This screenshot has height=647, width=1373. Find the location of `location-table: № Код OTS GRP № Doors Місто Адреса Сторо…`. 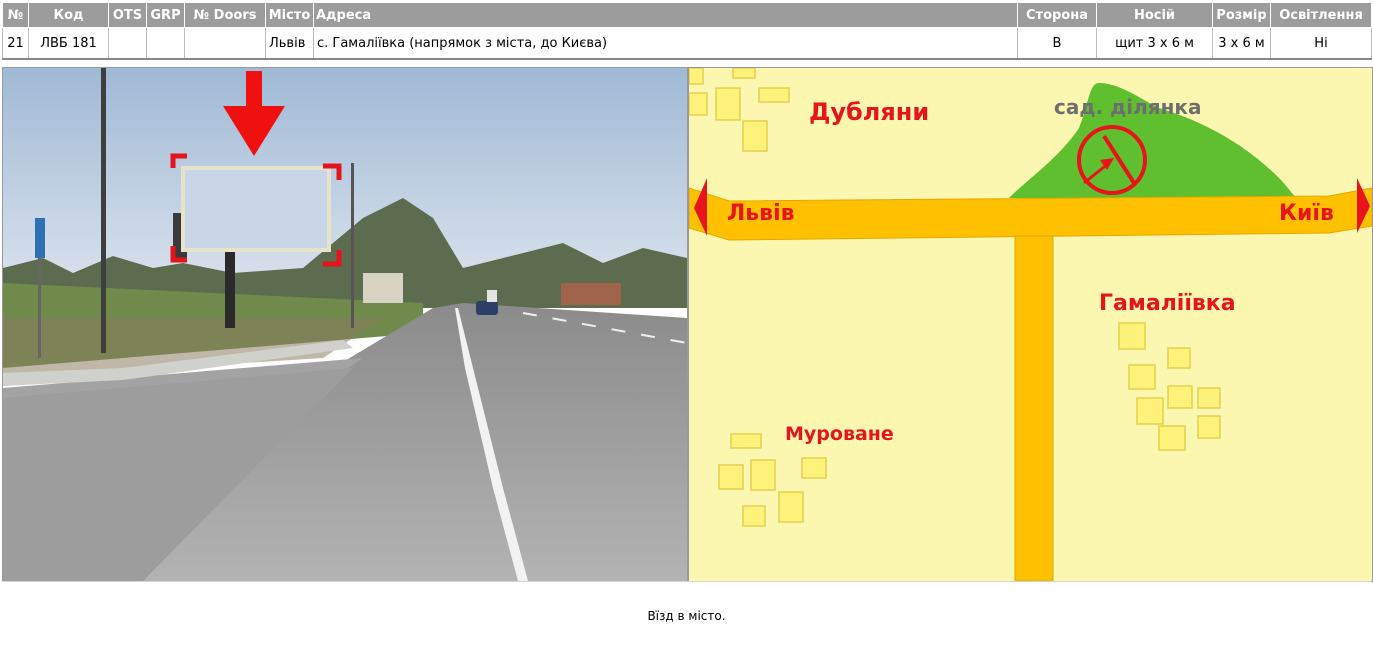

location-table: № Код OTS GRP № Doors Місто Адреса Сторо… is located at coordinates (687, 31).